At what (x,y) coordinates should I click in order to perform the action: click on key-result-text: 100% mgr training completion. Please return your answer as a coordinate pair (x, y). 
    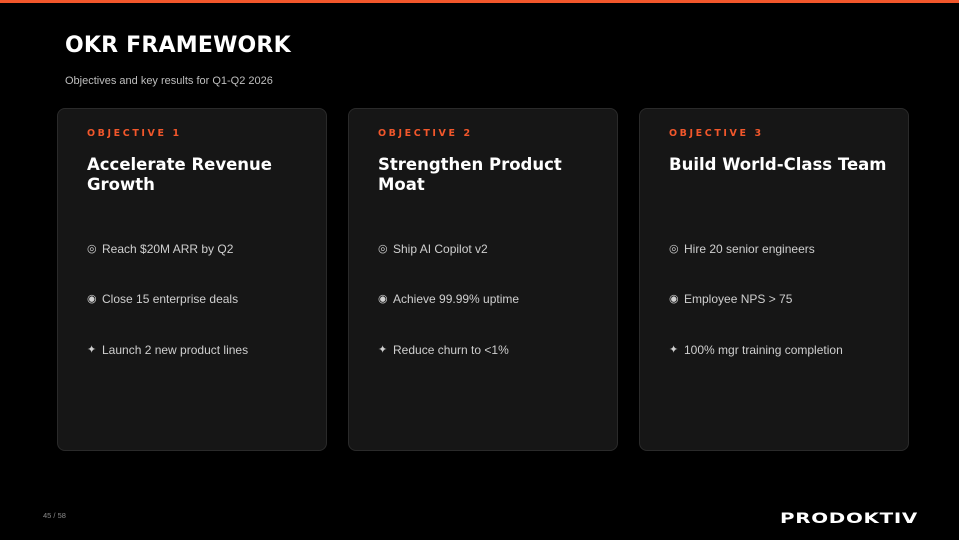
    Looking at the image, I should click on (763, 350).